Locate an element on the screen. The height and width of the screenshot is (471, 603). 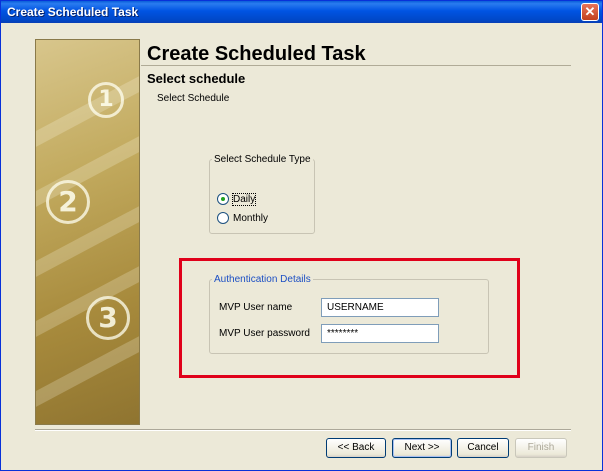
radio-daily-button is located at coordinates (223, 199).